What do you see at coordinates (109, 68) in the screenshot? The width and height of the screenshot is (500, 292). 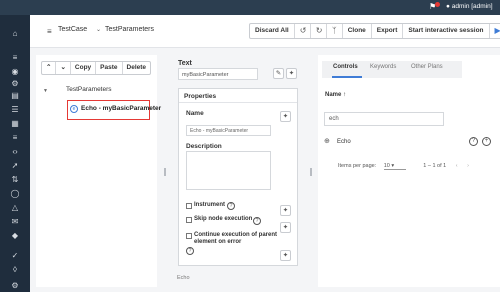 I see `paste-button: Paste` at bounding box center [109, 68].